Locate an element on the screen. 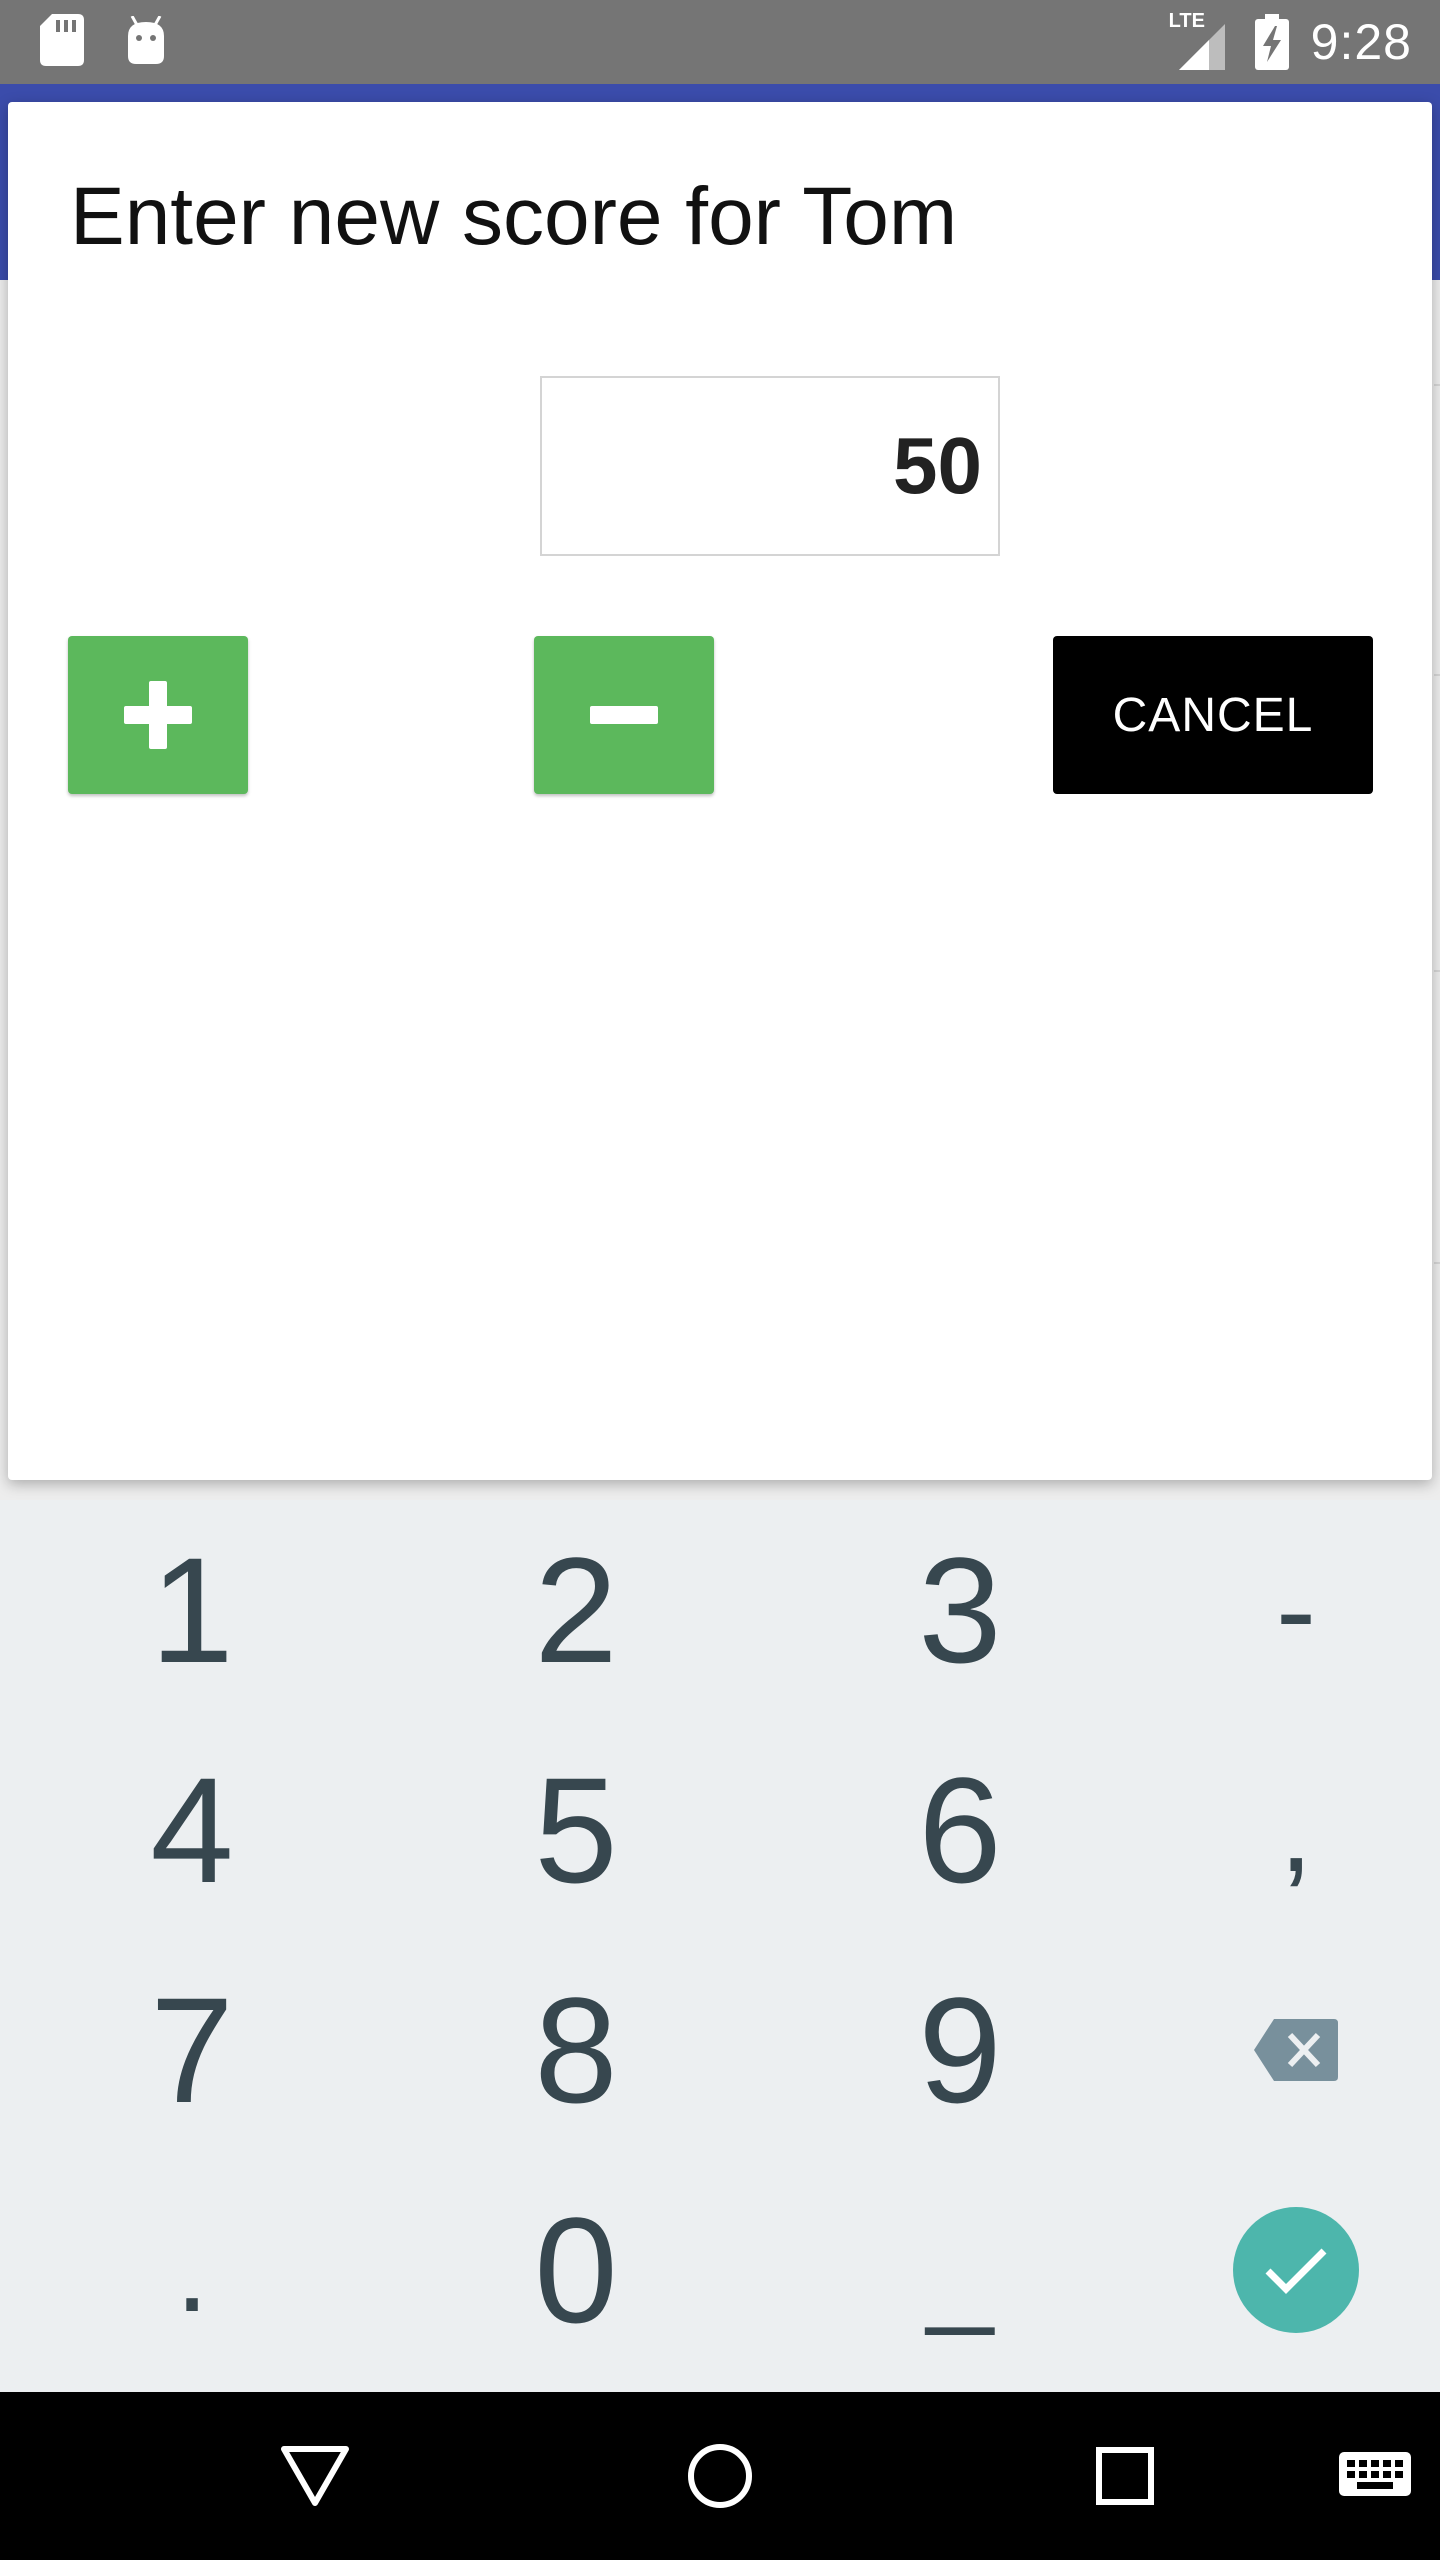 This screenshot has width=1440, height=2560. recents-icon is located at coordinates (1125, 2476).